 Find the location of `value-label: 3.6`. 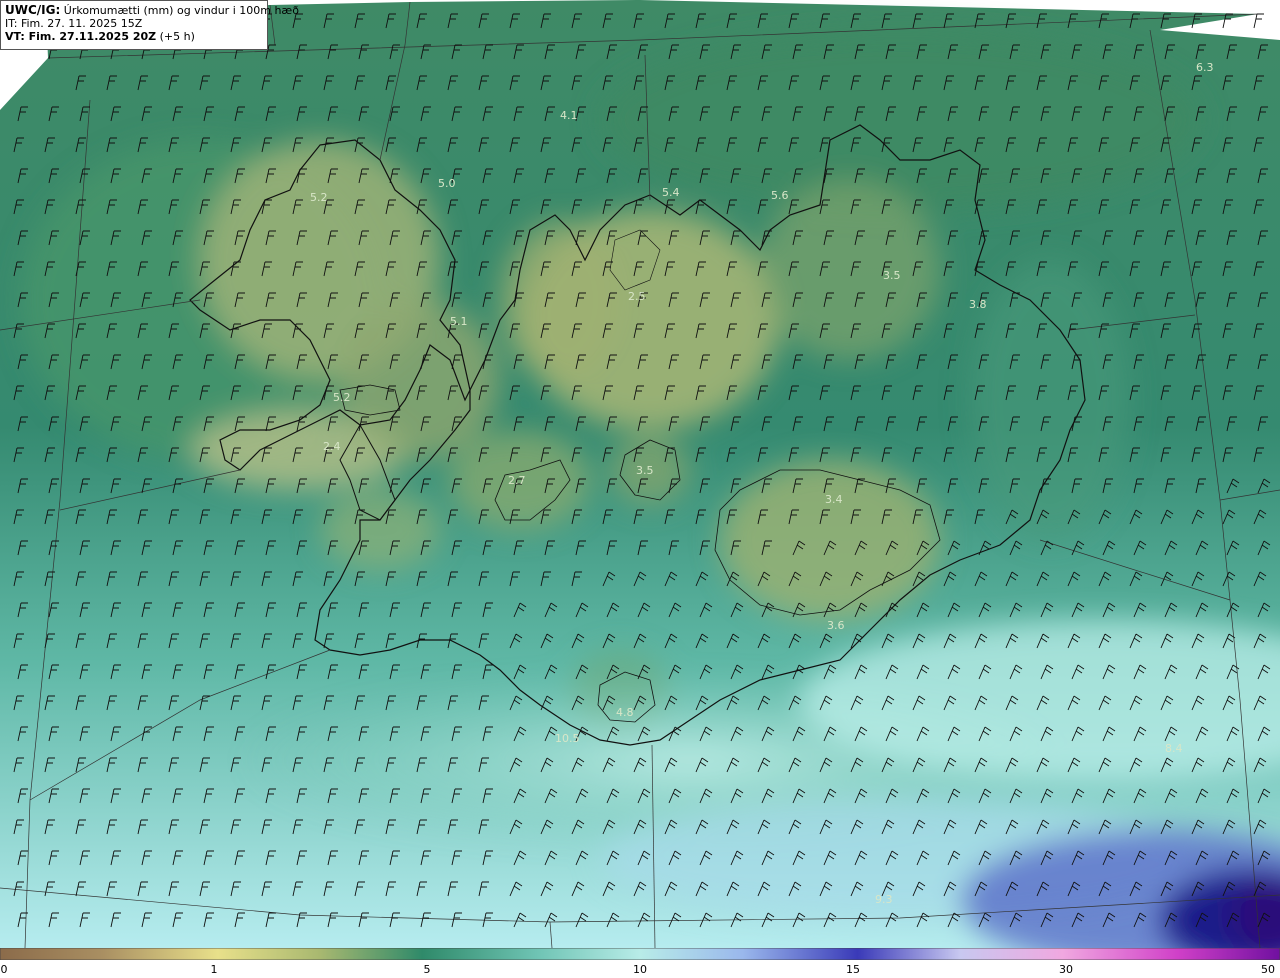

value-label: 3.6 is located at coordinates (836, 625).